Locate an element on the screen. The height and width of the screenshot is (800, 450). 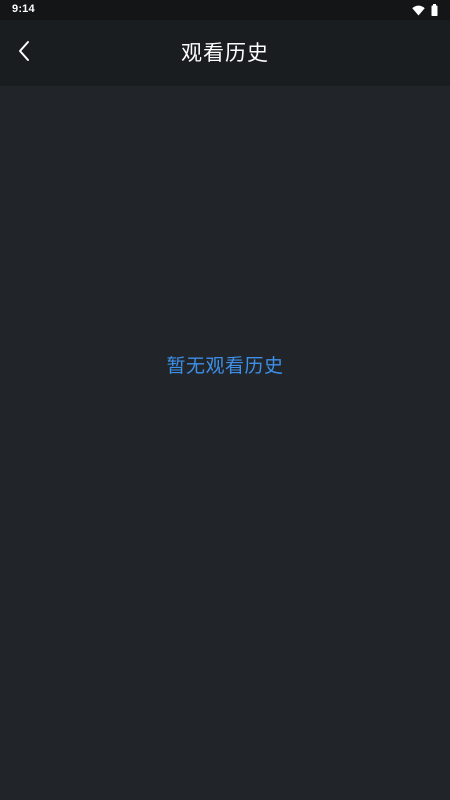
empty-state-message: 暂无观看历史 is located at coordinates (225, 366).